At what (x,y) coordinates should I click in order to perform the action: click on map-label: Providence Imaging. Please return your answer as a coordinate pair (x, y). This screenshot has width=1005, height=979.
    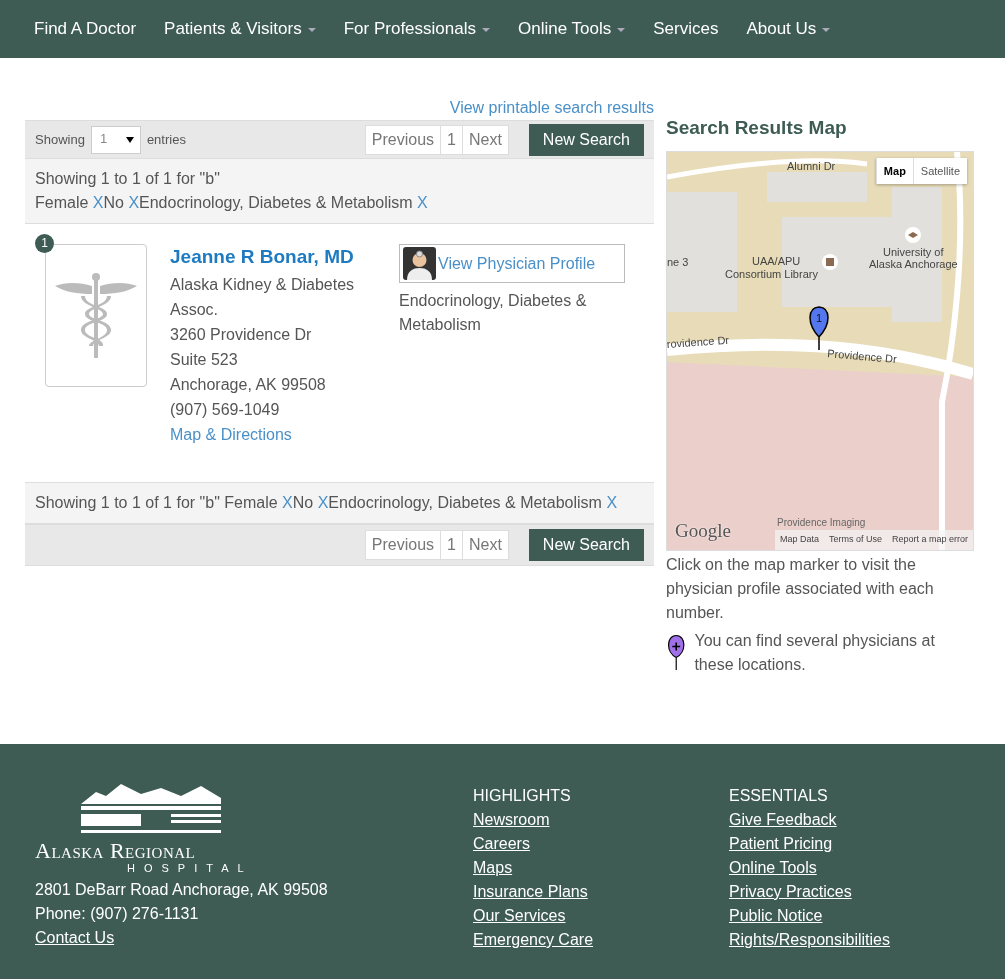
    Looking at the image, I should click on (821, 522).